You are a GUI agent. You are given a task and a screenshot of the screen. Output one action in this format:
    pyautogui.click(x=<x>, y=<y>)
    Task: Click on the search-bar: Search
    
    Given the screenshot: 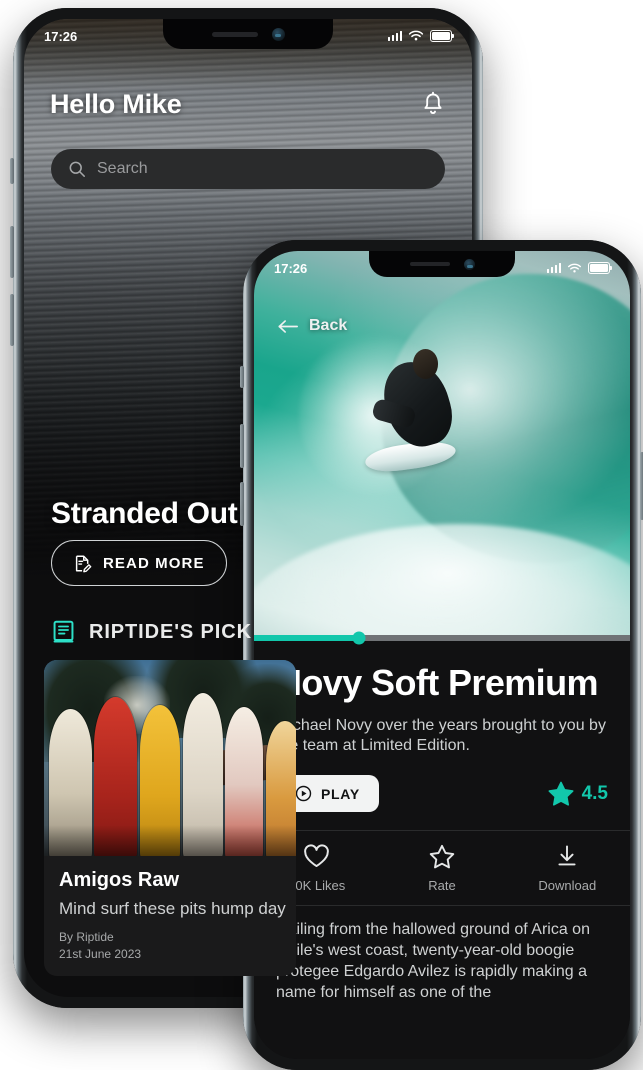 What is the action you would take?
    pyautogui.click(x=248, y=169)
    